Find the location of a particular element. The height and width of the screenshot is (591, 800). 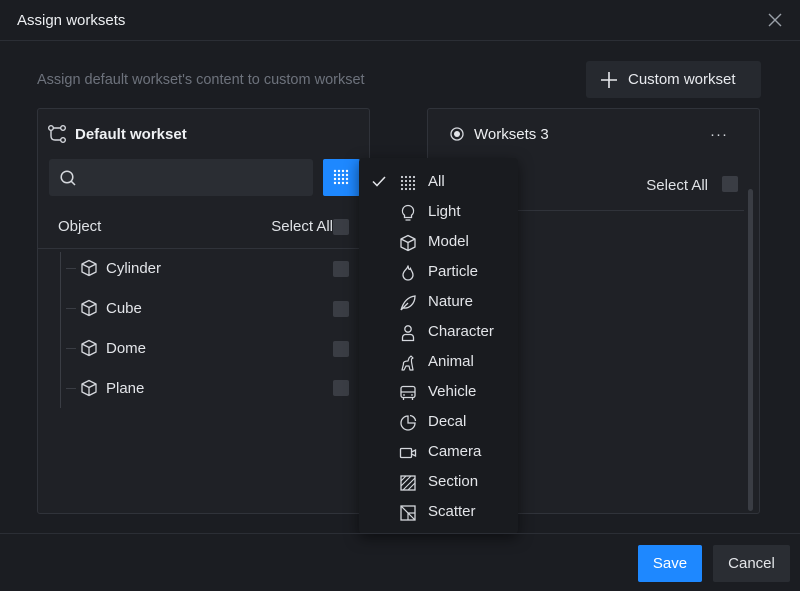

menu-item-label: All is located at coordinates (436, 181).